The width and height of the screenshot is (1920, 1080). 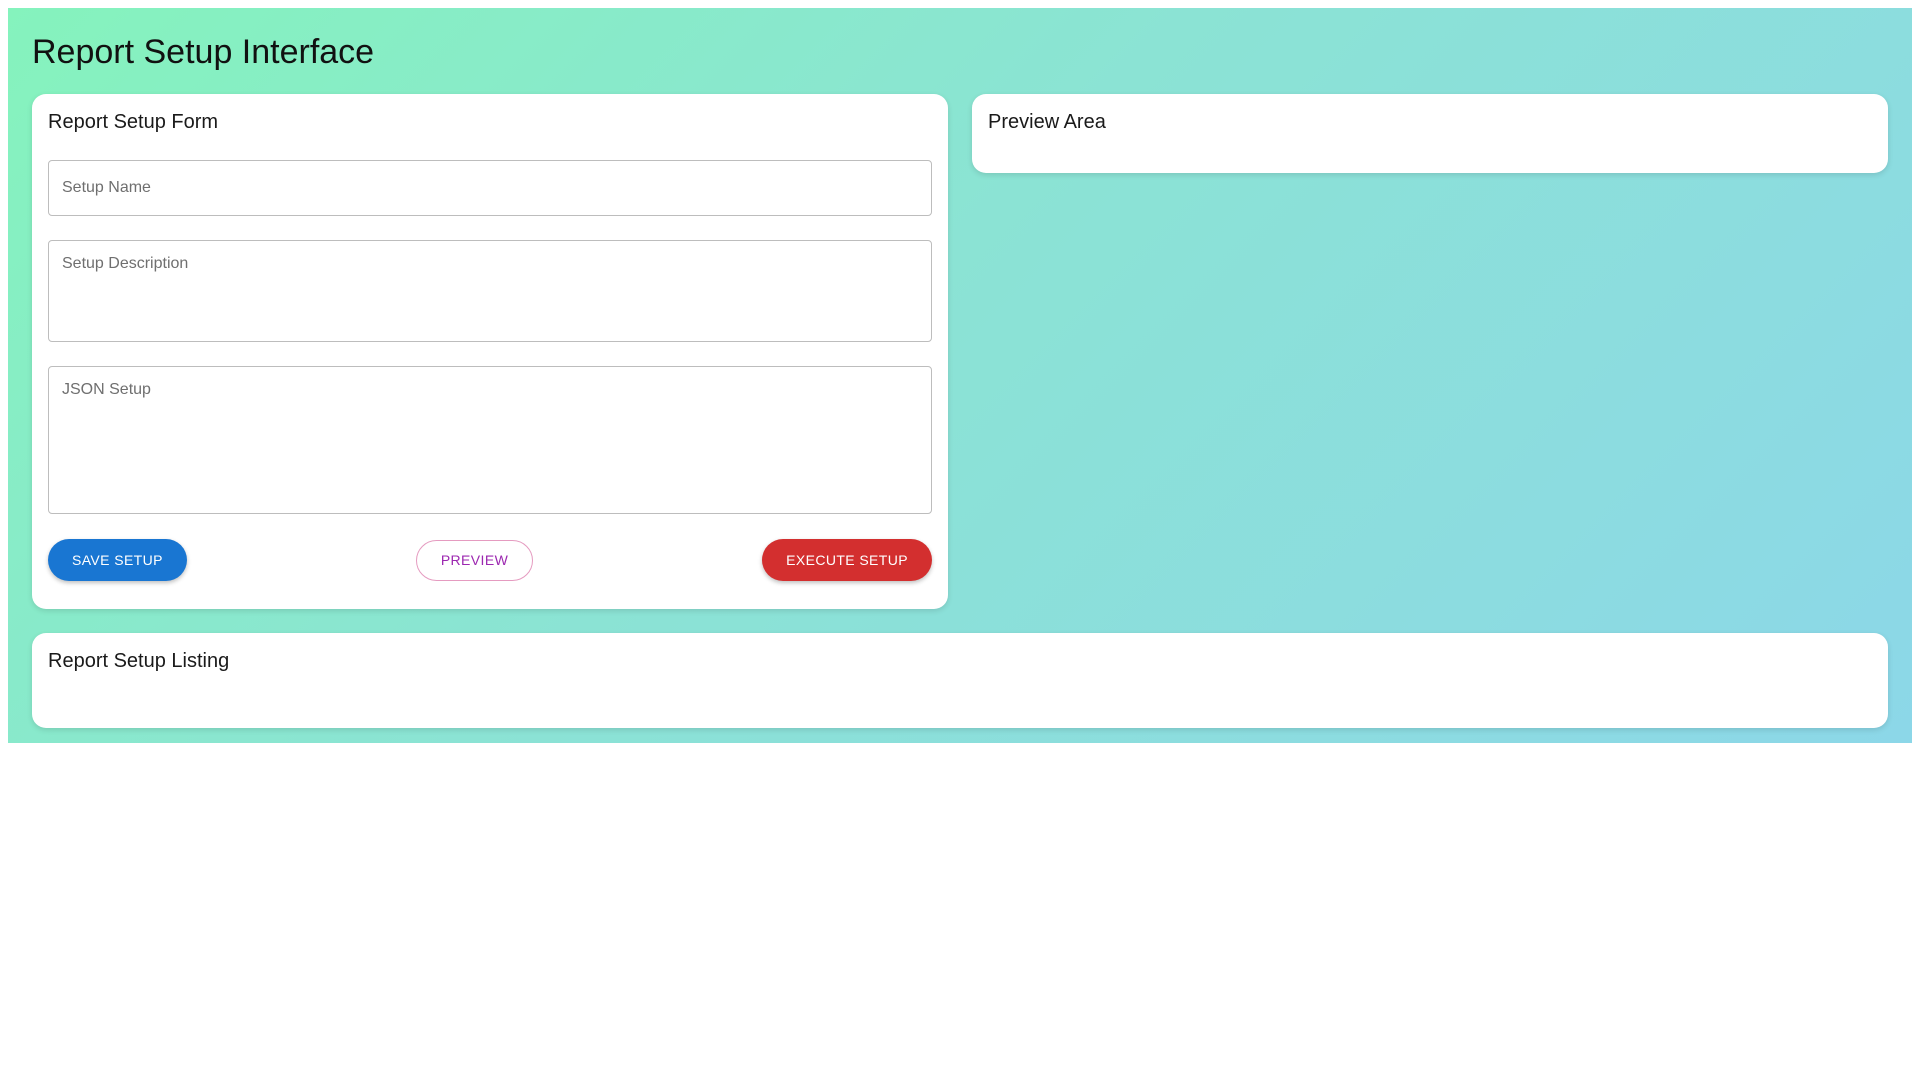 I want to click on form-button-row: SAVE SETUP PREVIEW EXECUTE SETUP, so click(x=490, y=560).